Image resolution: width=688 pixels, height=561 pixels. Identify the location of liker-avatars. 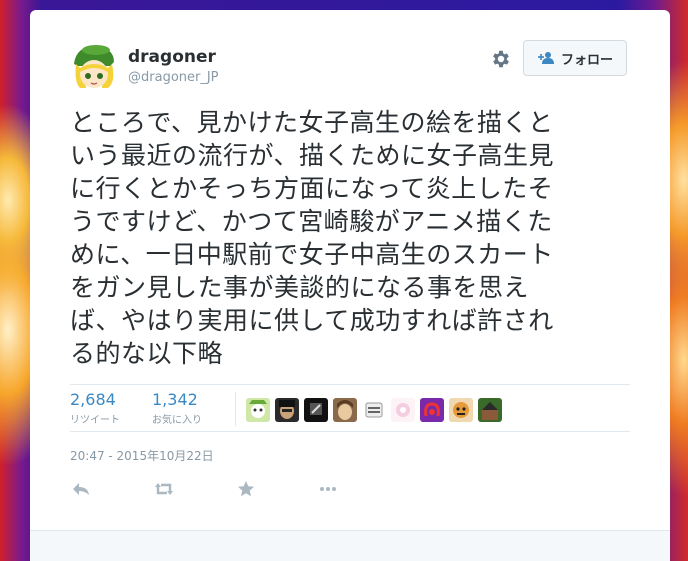
(374, 410).